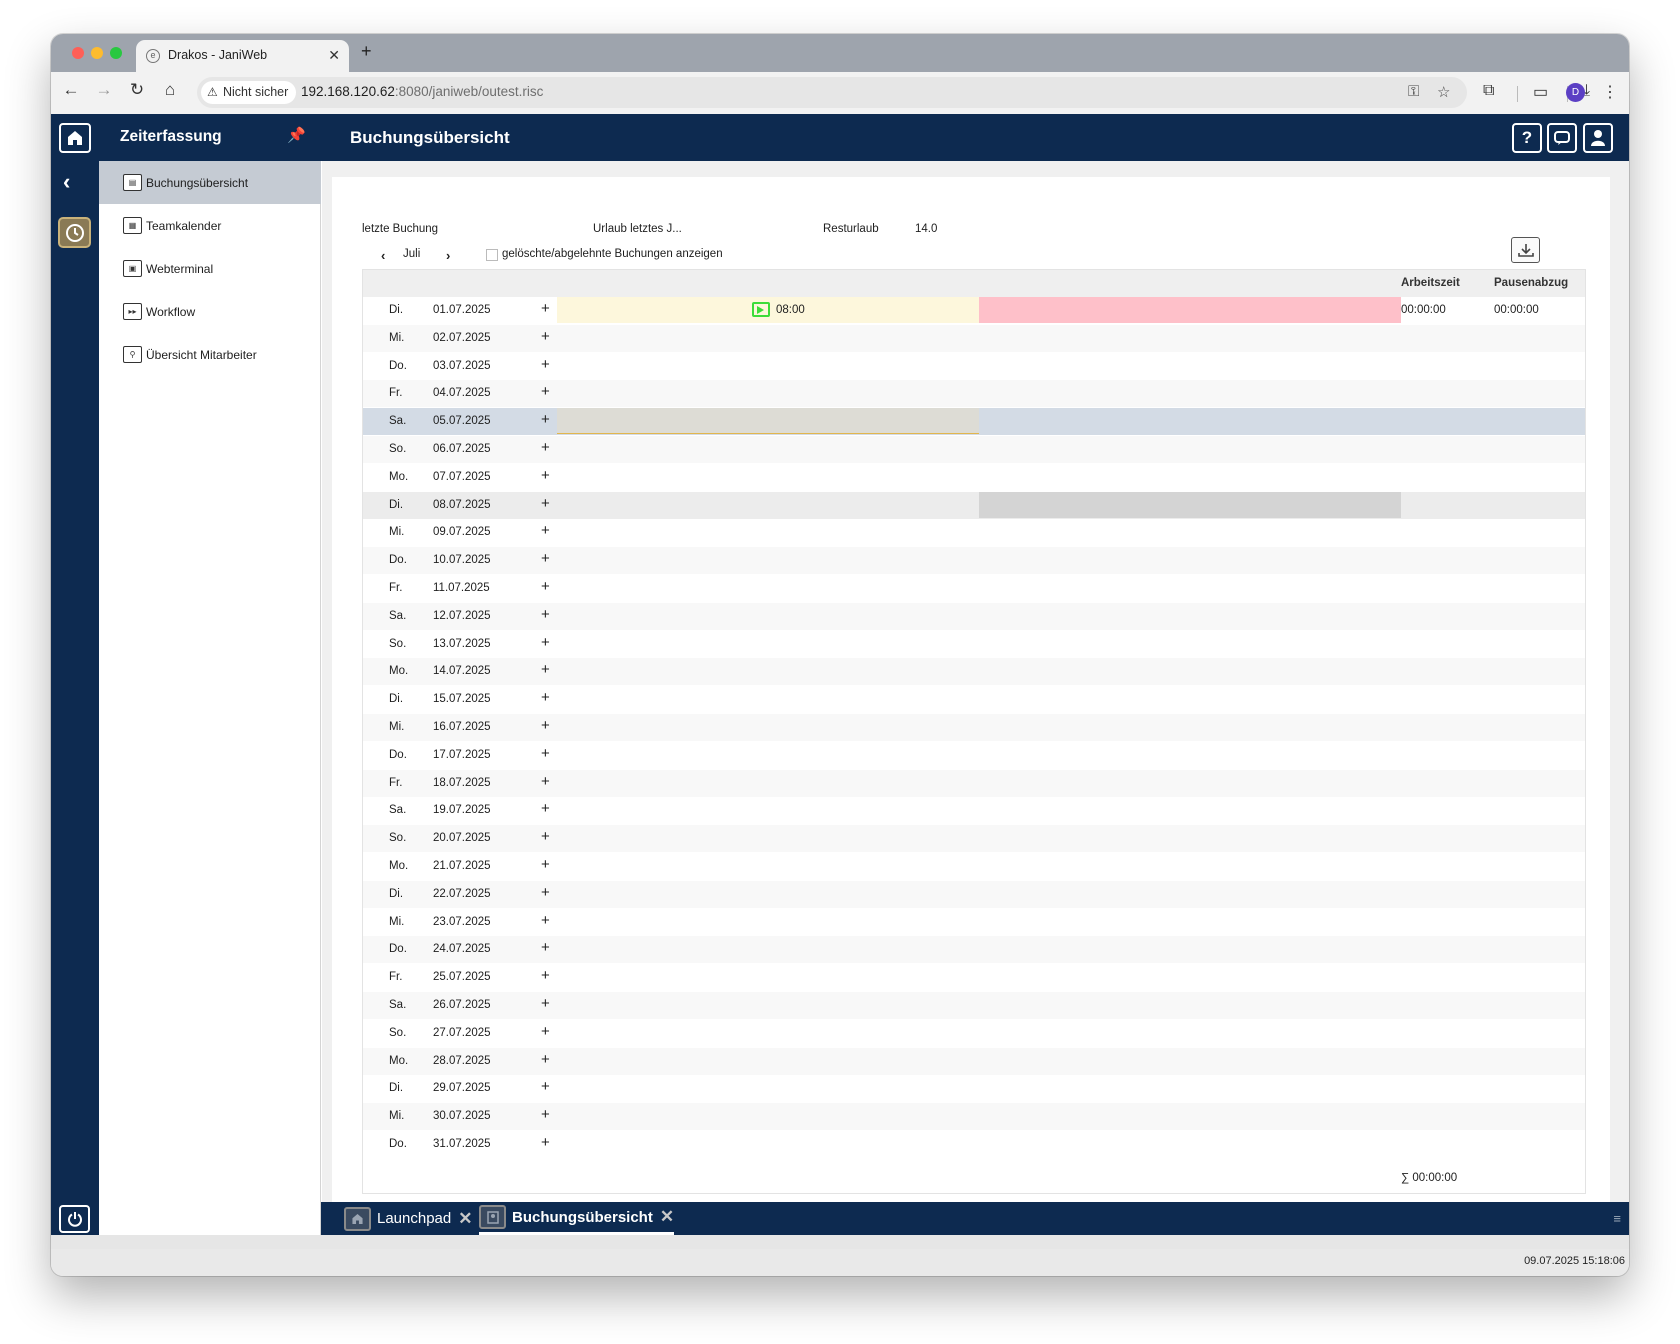 The width and height of the screenshot is (1680, 1344). I want to click on zeiterfassung-module-button, so click(74, 232).